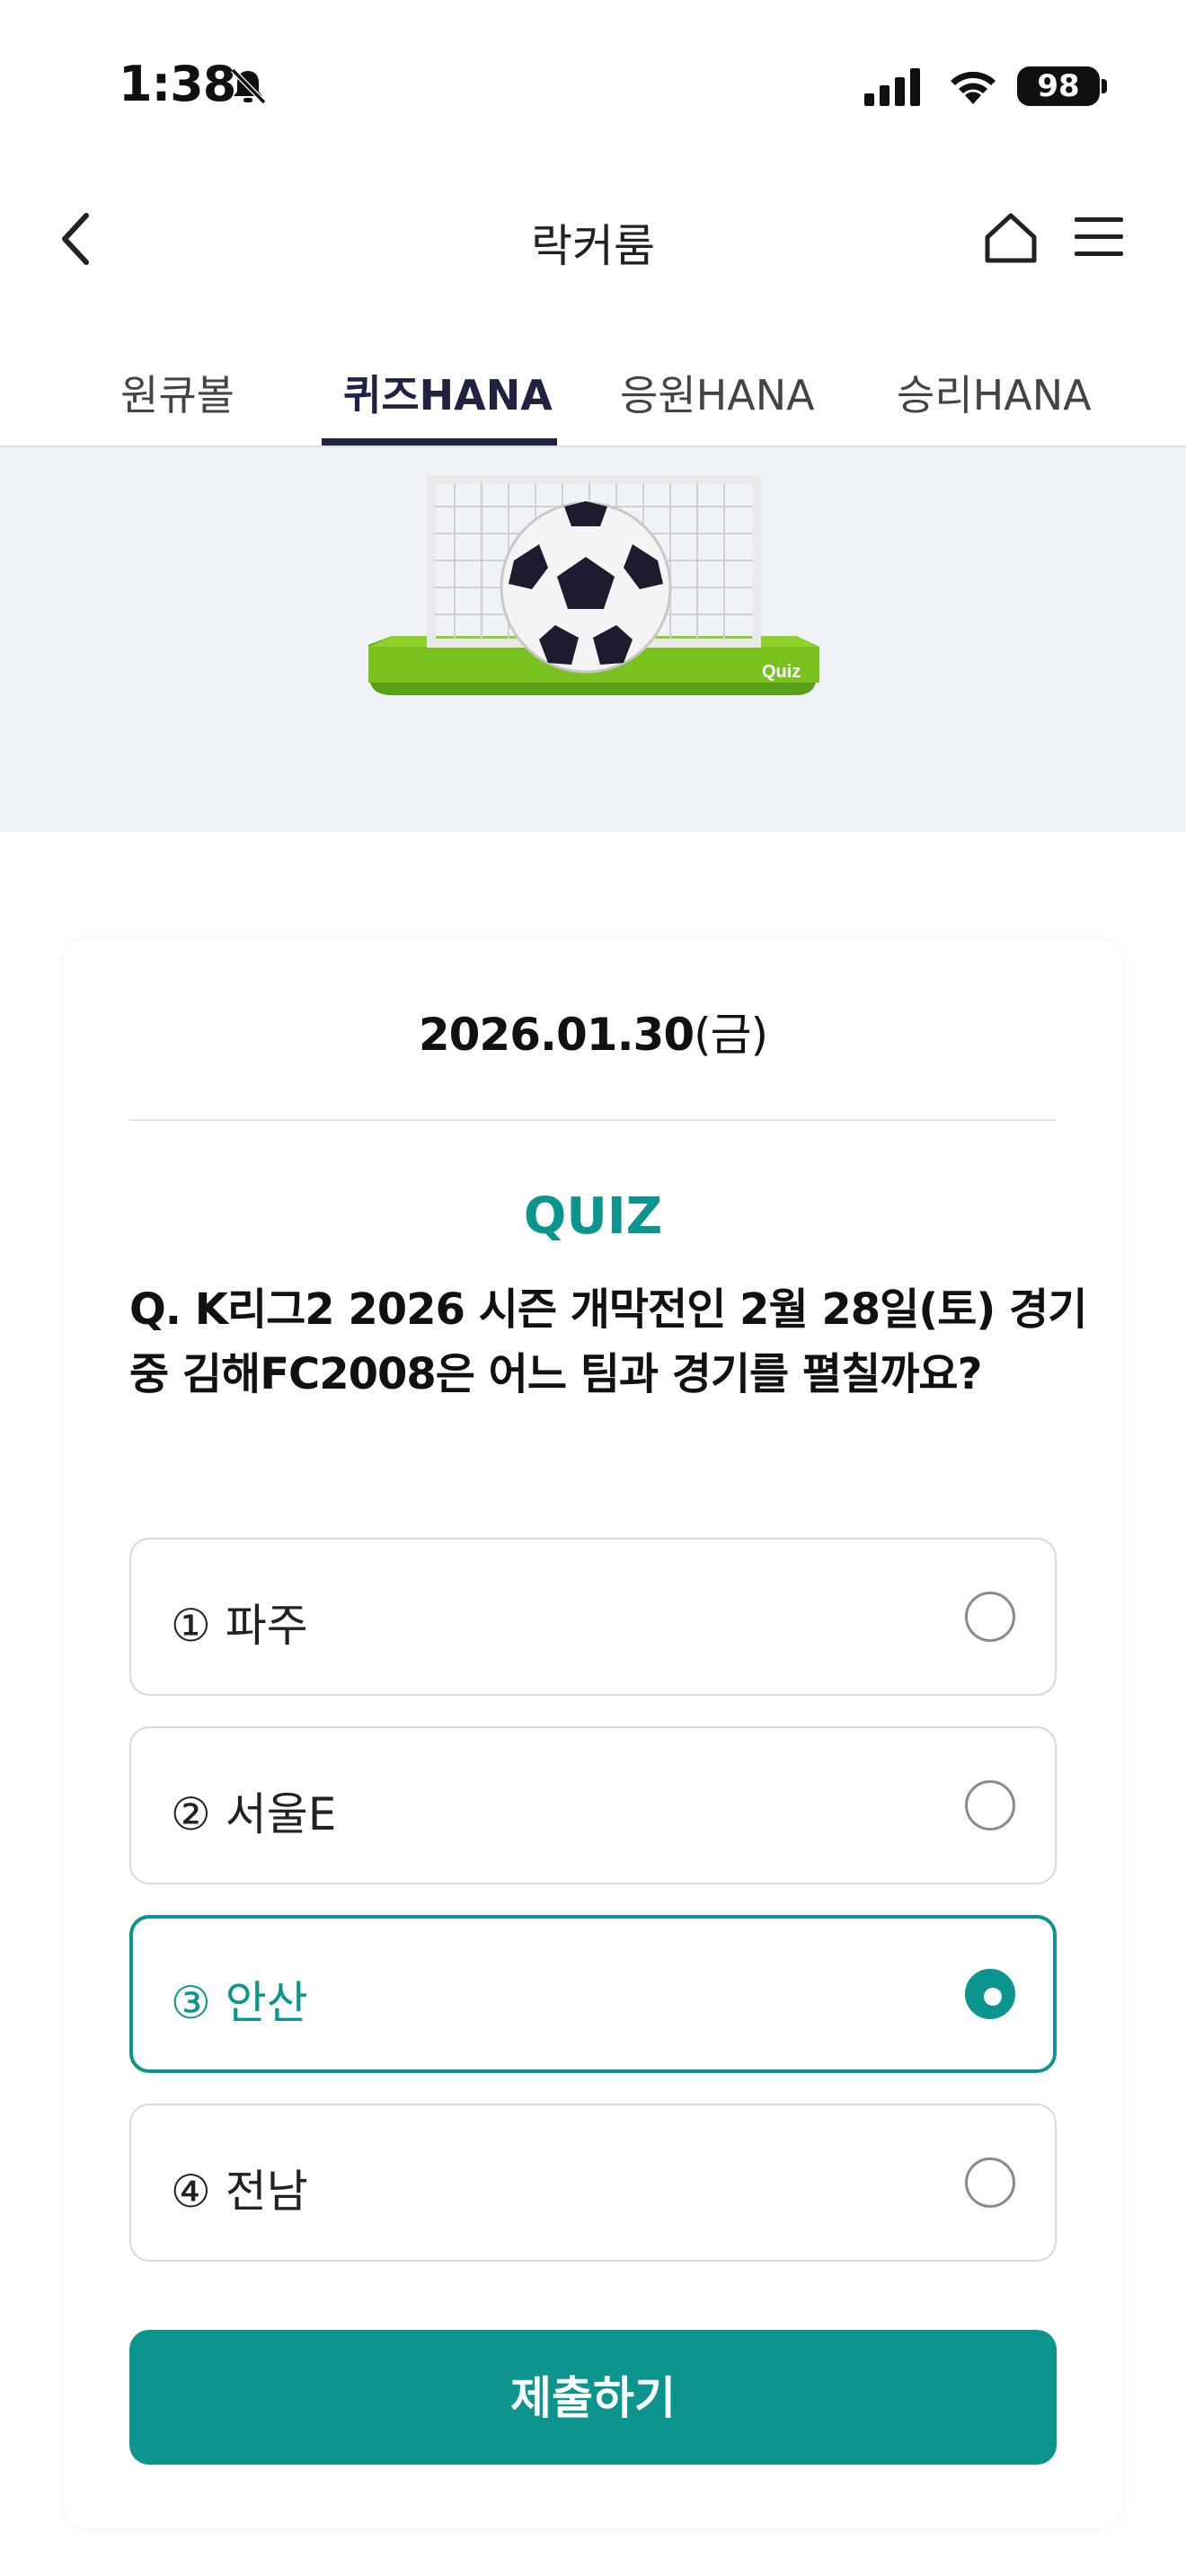  What do you see at coordinates (593, 1805) in the screenshot?
I see `quiz-option-2: ② 서울E` at bounding box center [593, 1805].